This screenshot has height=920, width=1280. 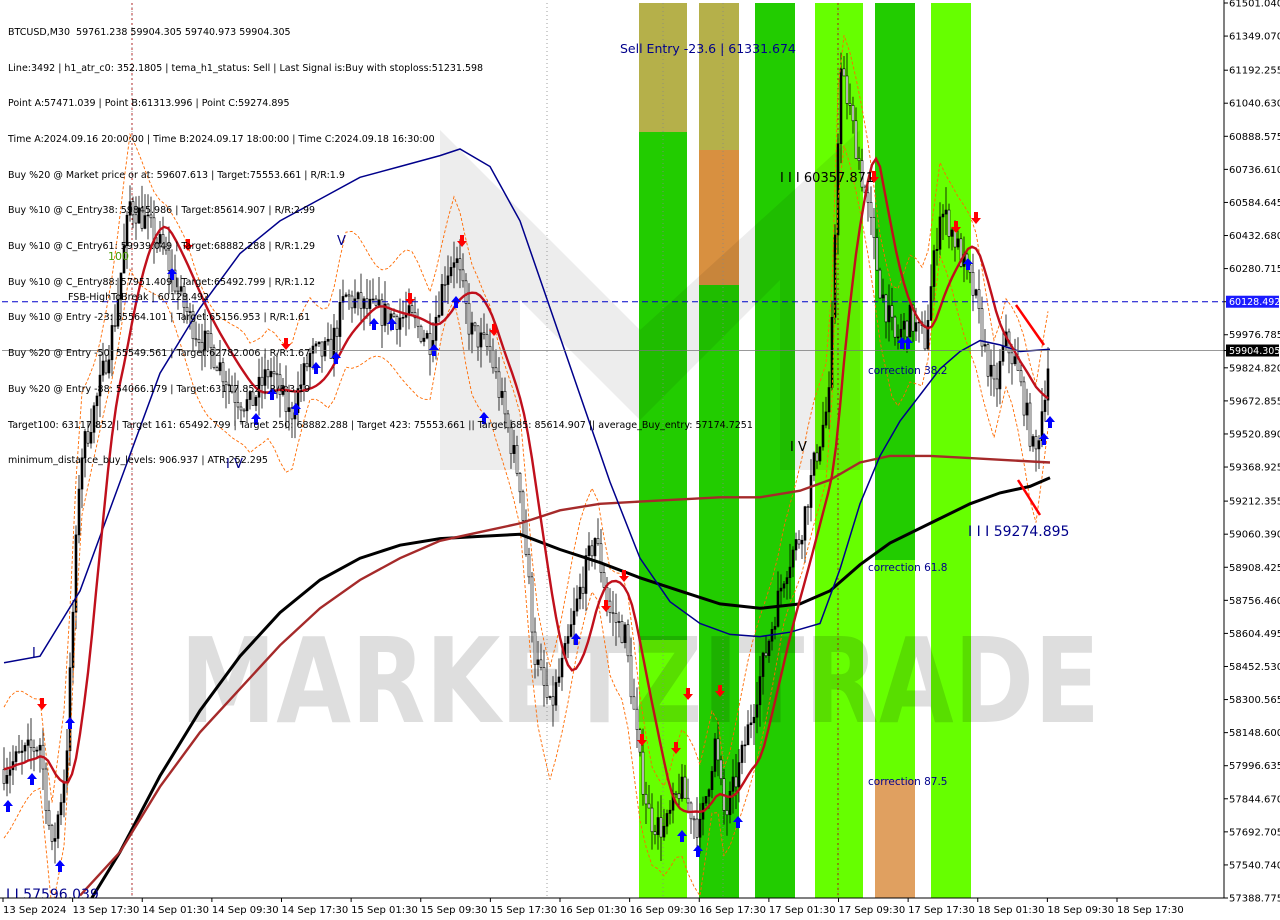 What do you see at coordinates (907, 568) in the screenshot?
I see `correction-61-label: correction 61.8` at bounding box center [907, 568].